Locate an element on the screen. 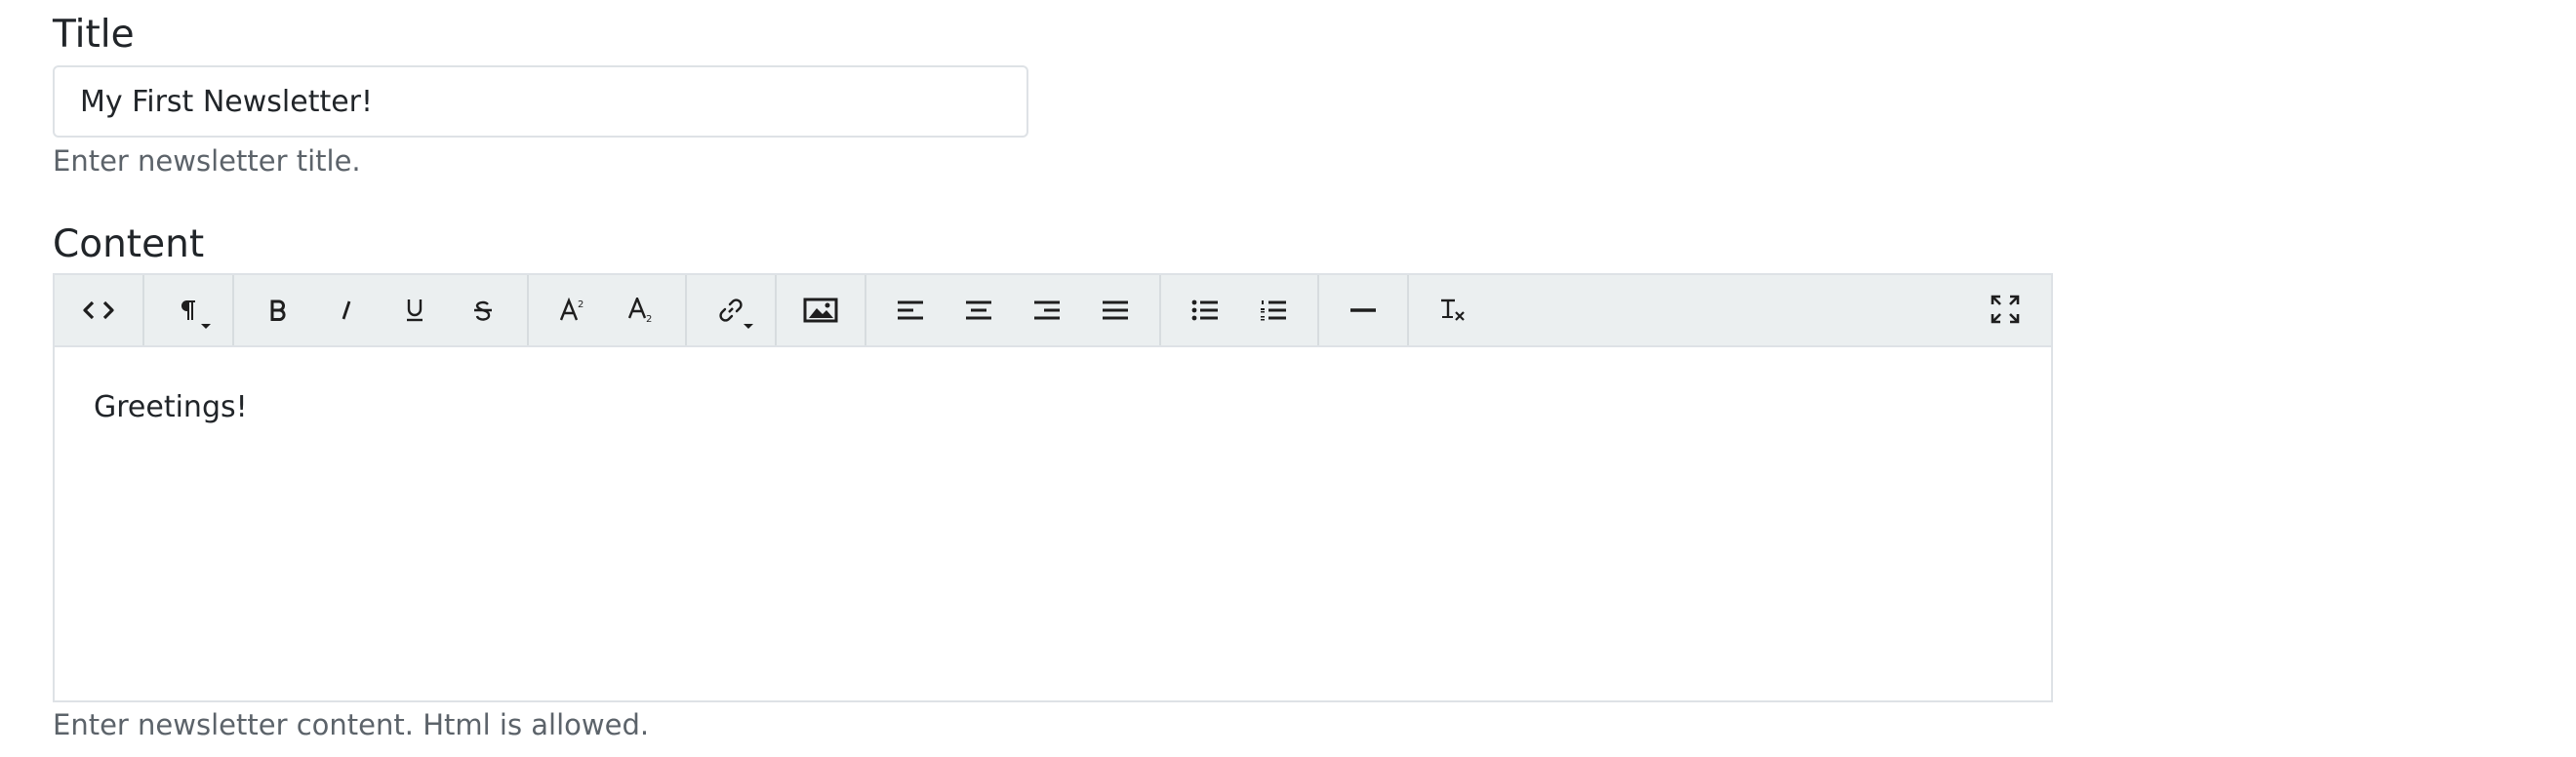 This screenshot has height=757, width=2576. horizontal-rule-button is located at coordinates (1363, 310).